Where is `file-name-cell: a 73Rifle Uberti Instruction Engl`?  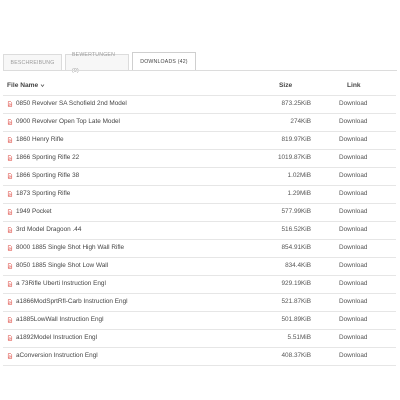 file-name-cell: a 73Rifle Uberti Instruction Engl is located at coordinates (56, 283).